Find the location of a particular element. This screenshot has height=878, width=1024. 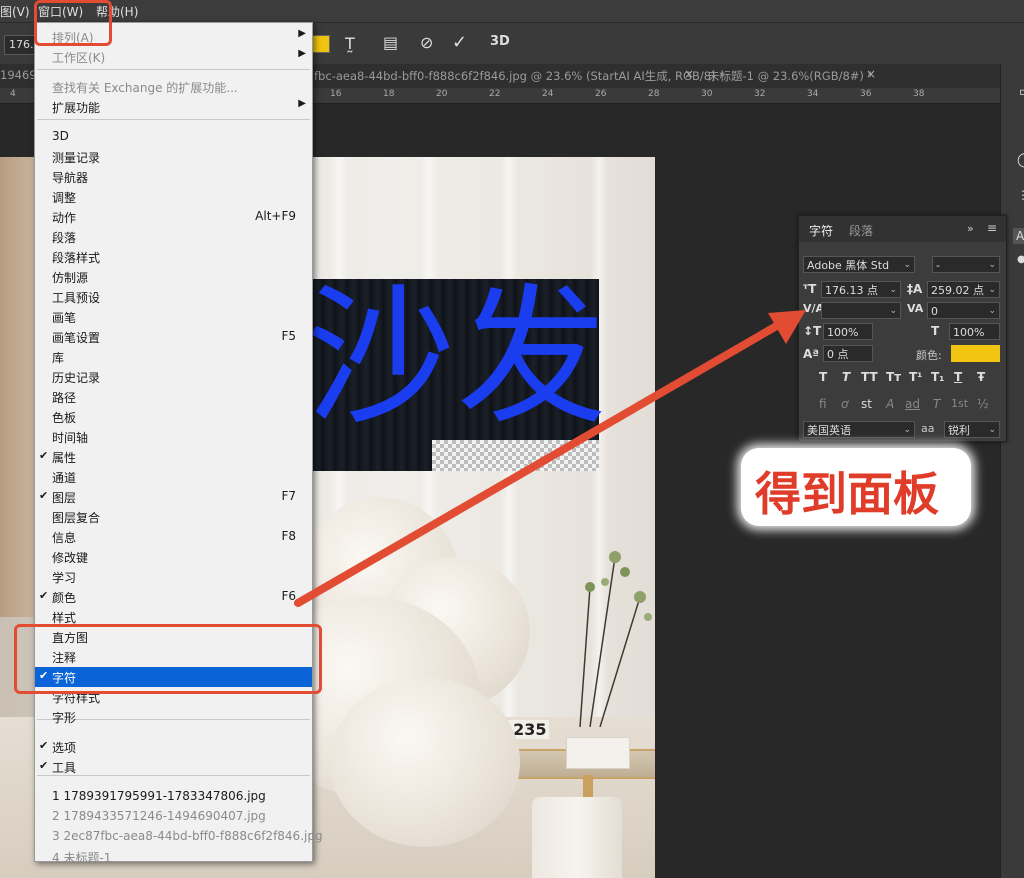

callout-label: 得到面板 is located at coordinates (856, 487).